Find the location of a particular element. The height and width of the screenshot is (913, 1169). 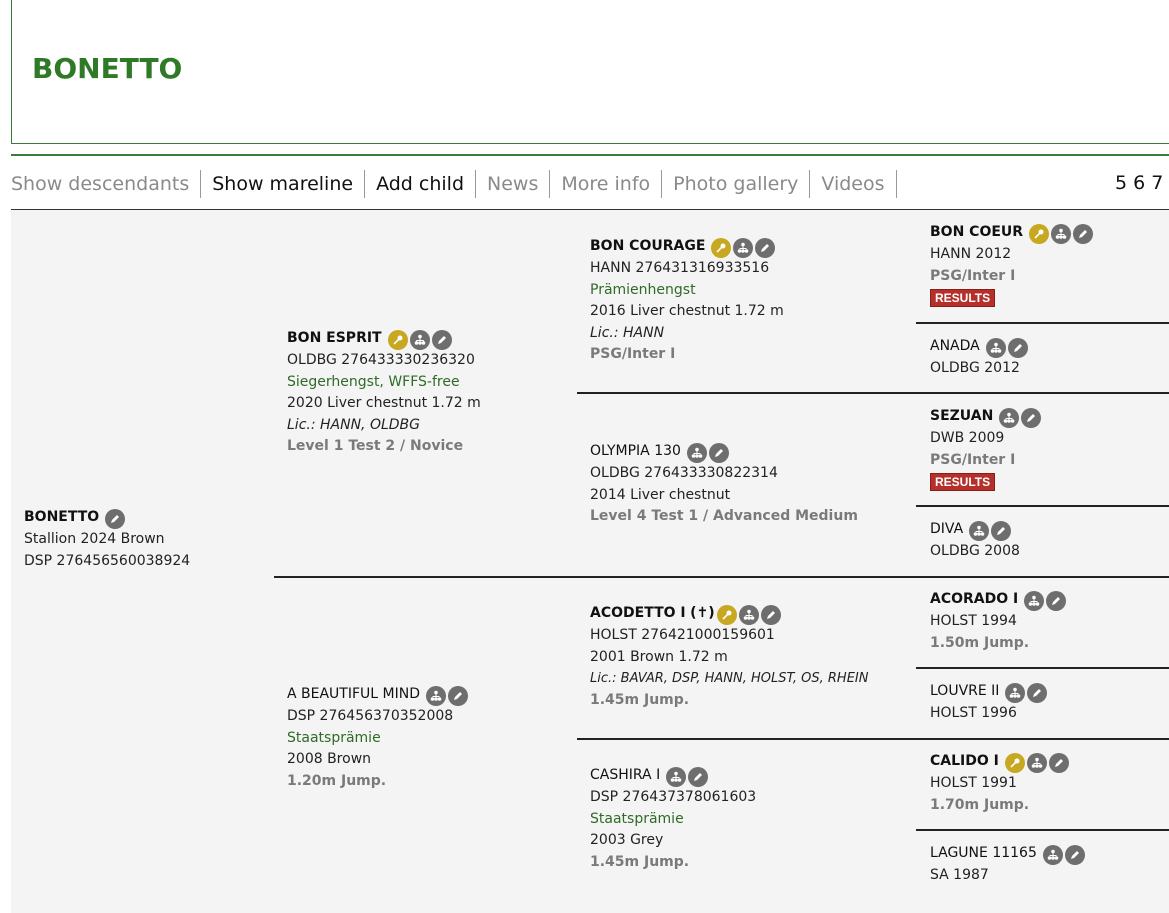

page-title: BONETTO is located at coordinates (107, 68).